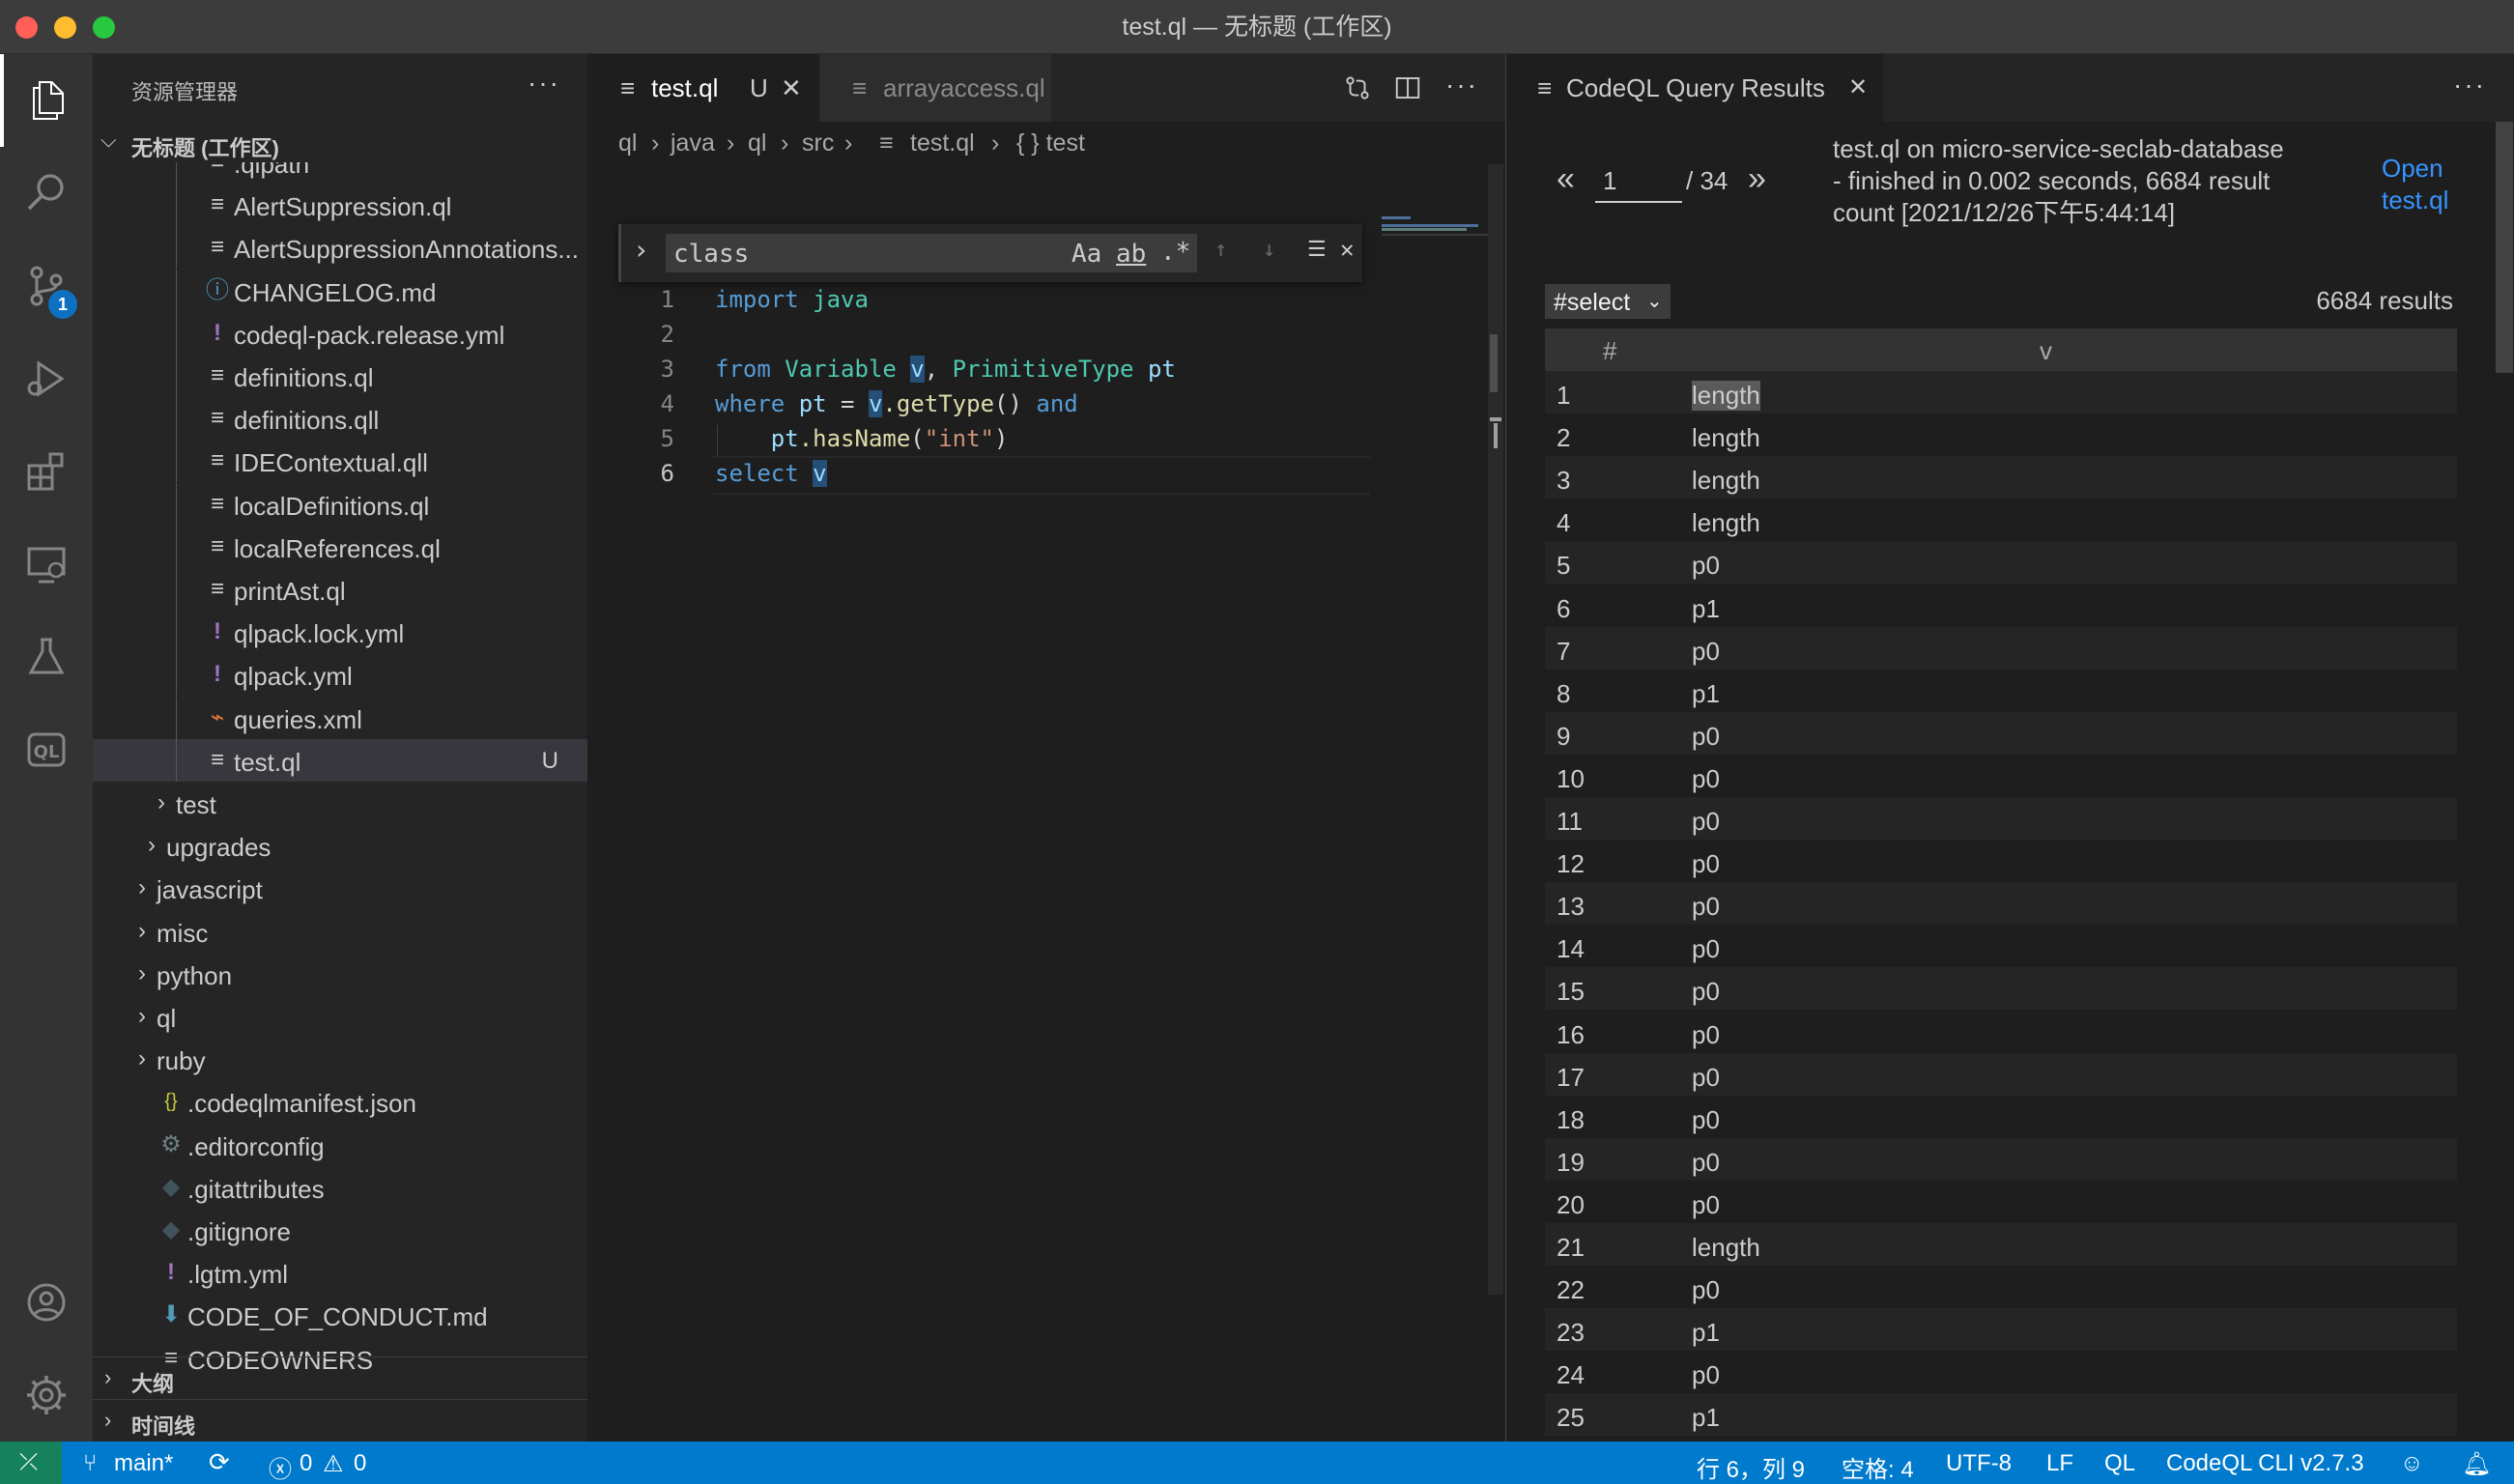 The height and width of the screenshot is (1484, 2514). I want to click on tree-item: ⚙ .editorconfig, so click(340, 1145).